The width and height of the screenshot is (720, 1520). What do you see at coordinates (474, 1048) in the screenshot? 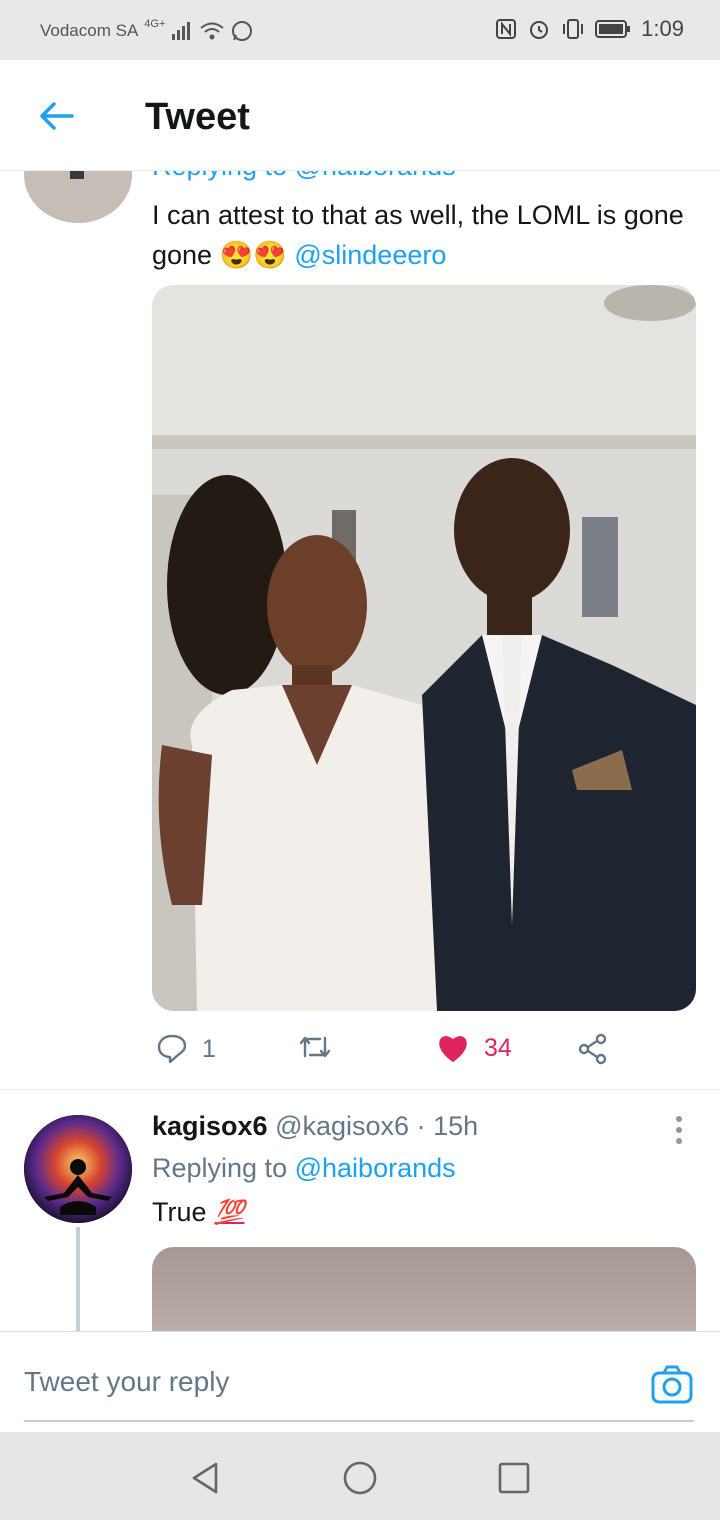
I see `like-action: 34` at bounding box center [474, 1048].